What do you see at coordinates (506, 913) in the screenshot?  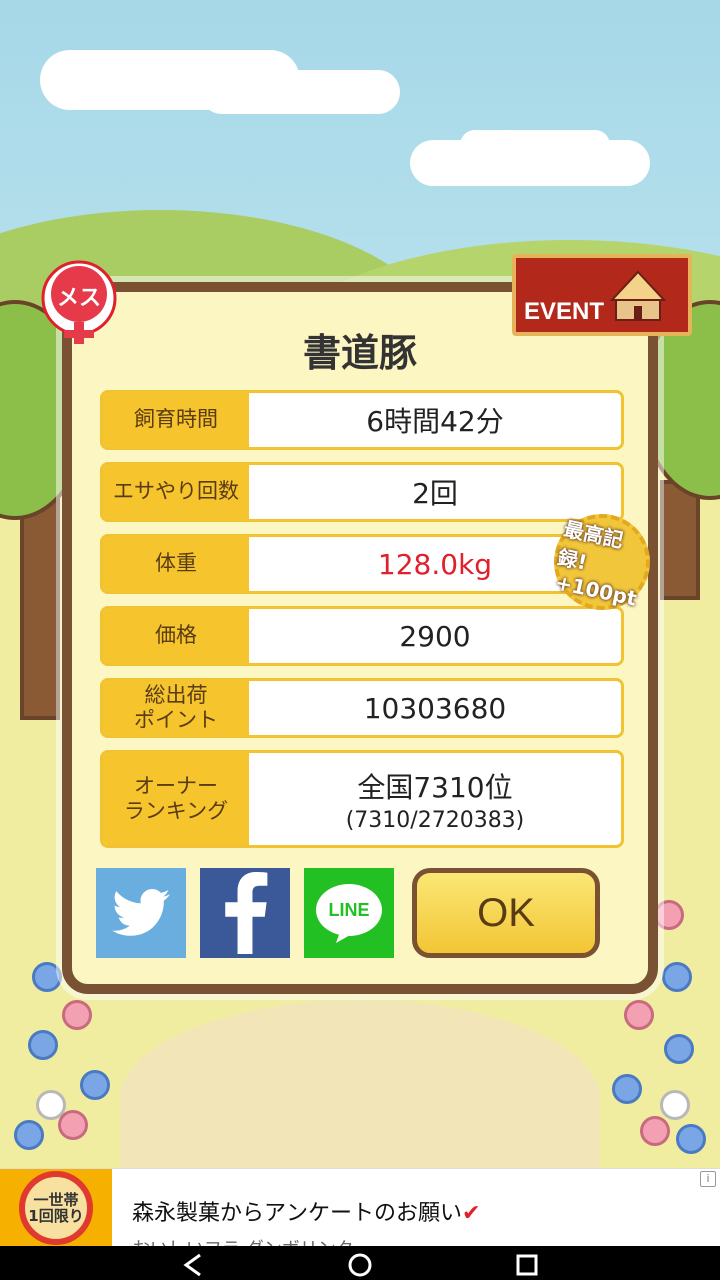 I see `ok-button: OK` at bounding box center [506, 913].